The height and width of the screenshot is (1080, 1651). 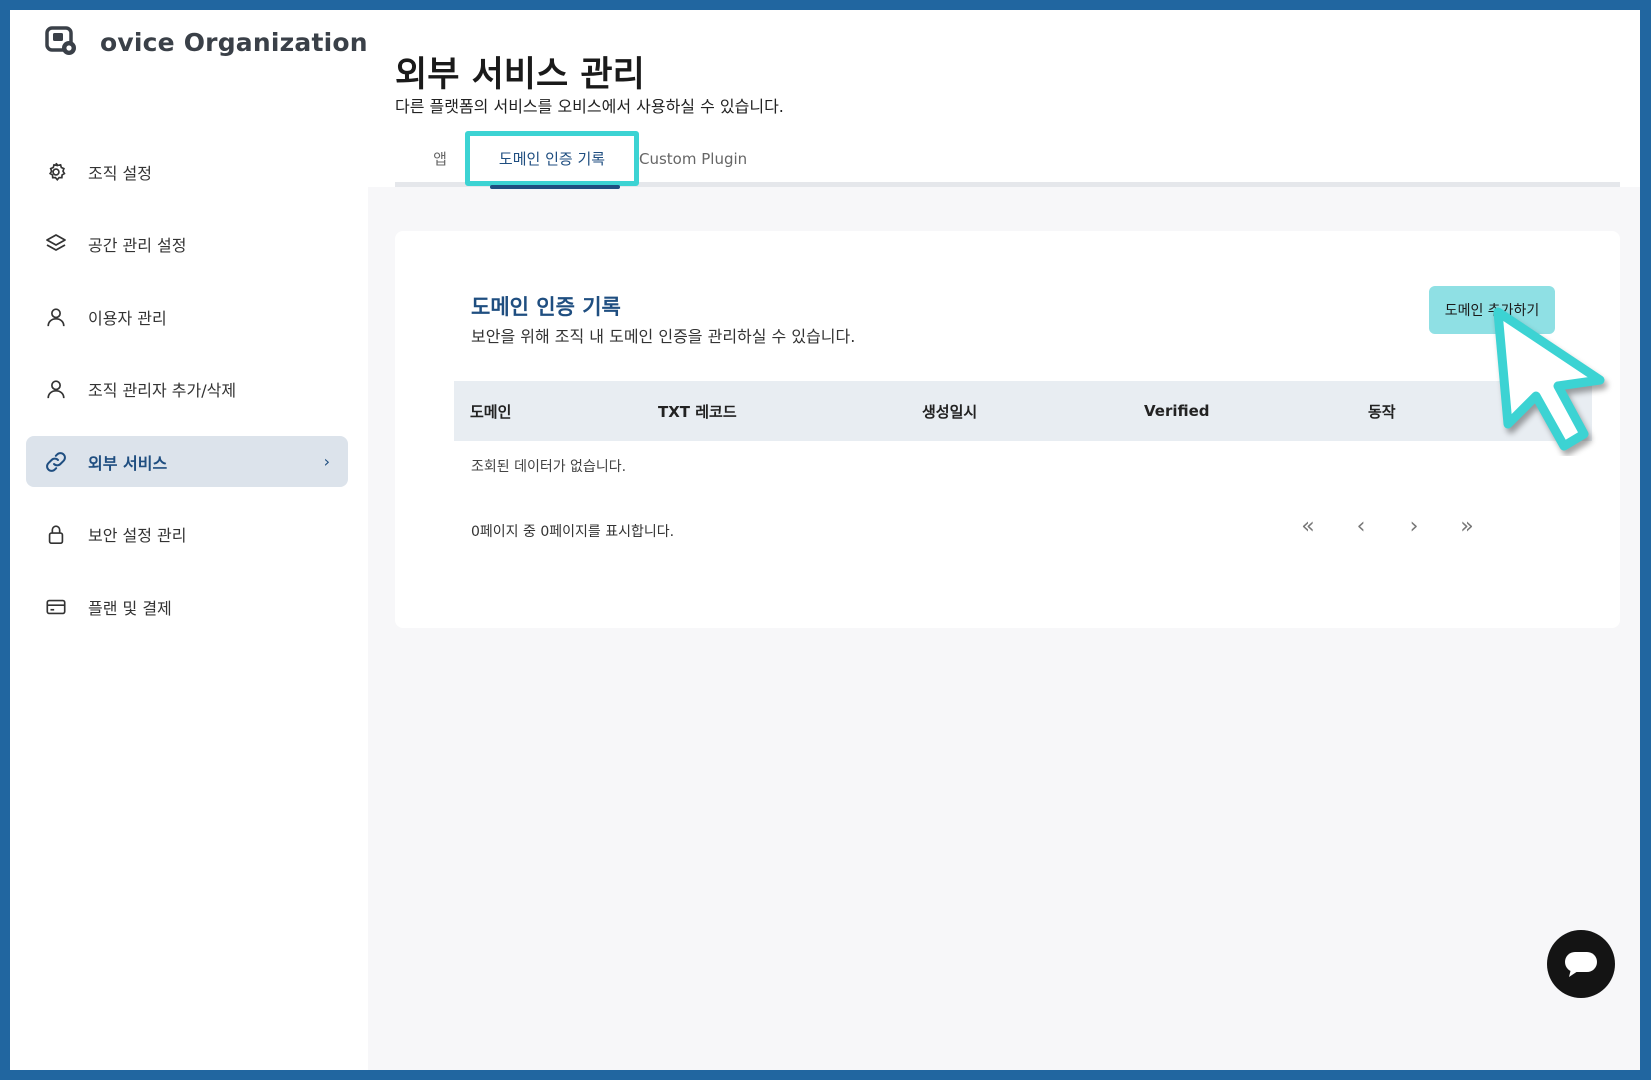 I want to click on sidebar-item-label: 조직 관리자 추가/삭제, so click(x=162, y=390).